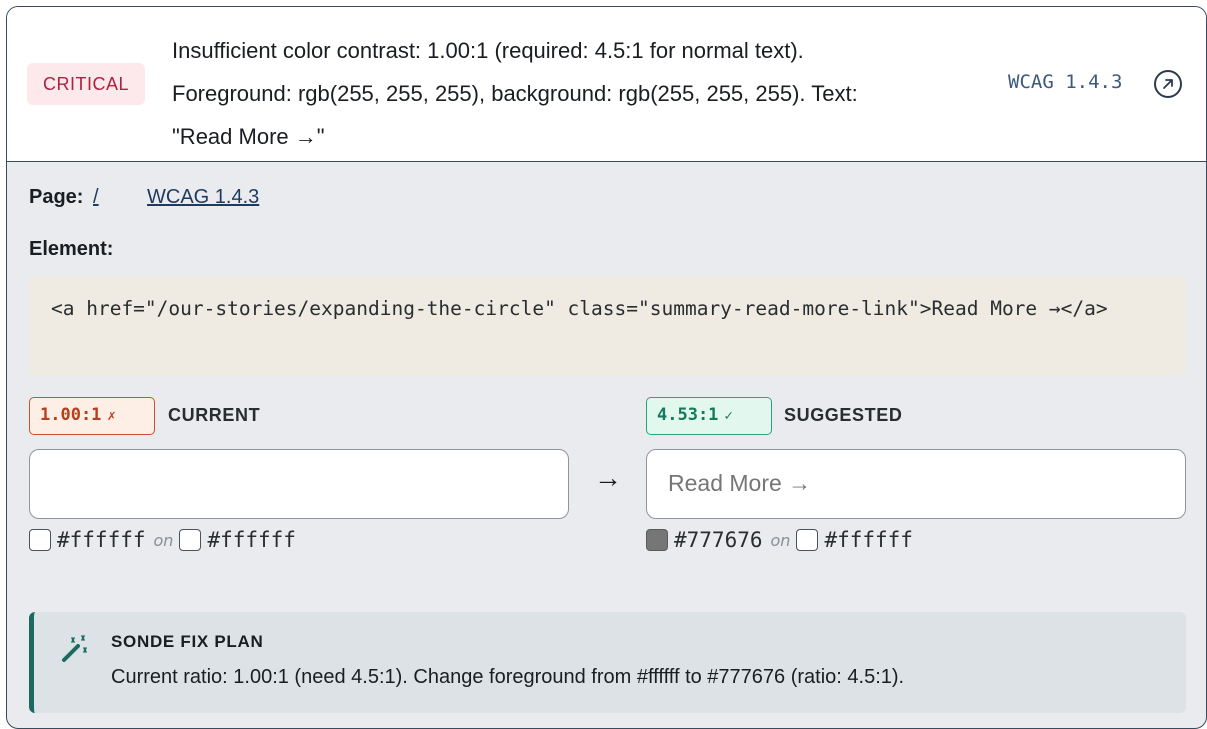  I want to click on suggested-ratio-badge: 4.53:1 ✓, so click(709, 416).